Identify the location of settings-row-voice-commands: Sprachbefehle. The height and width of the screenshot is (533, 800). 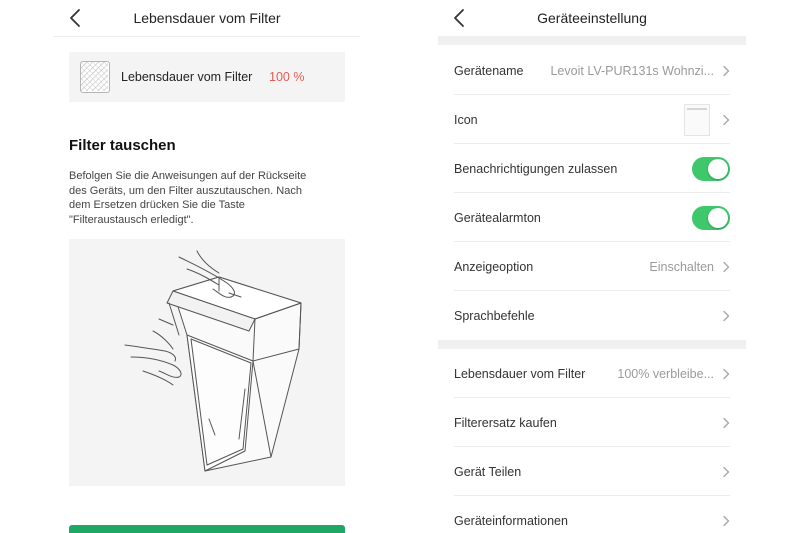
(592, 315).